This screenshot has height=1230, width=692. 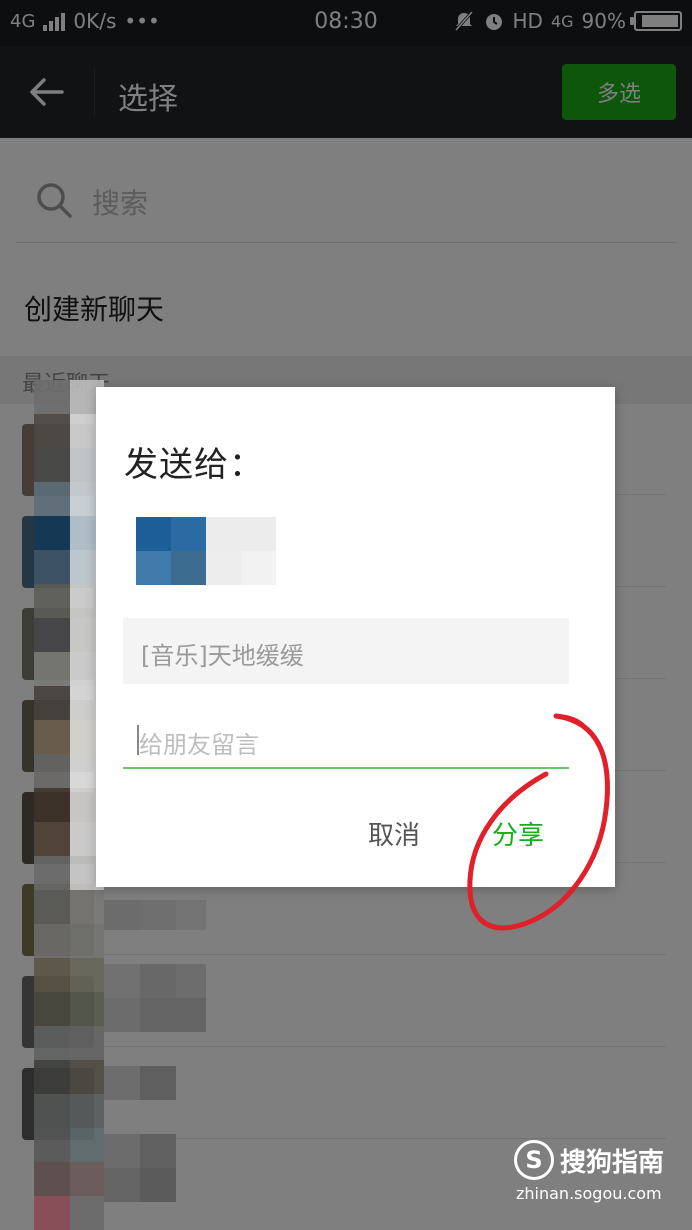 What do you see at coordinates (538, 822) in the screenshot?
I see `red-circle-annotation` at bounding box center [538, 822].